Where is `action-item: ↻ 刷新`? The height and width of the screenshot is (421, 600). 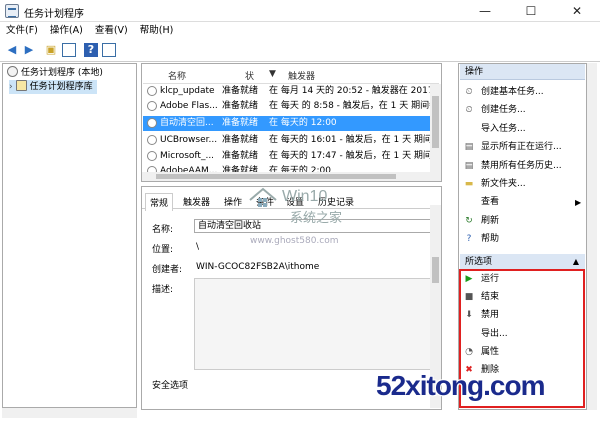
action-item: ↻ 刷新 is located at coordinates (481, 221).